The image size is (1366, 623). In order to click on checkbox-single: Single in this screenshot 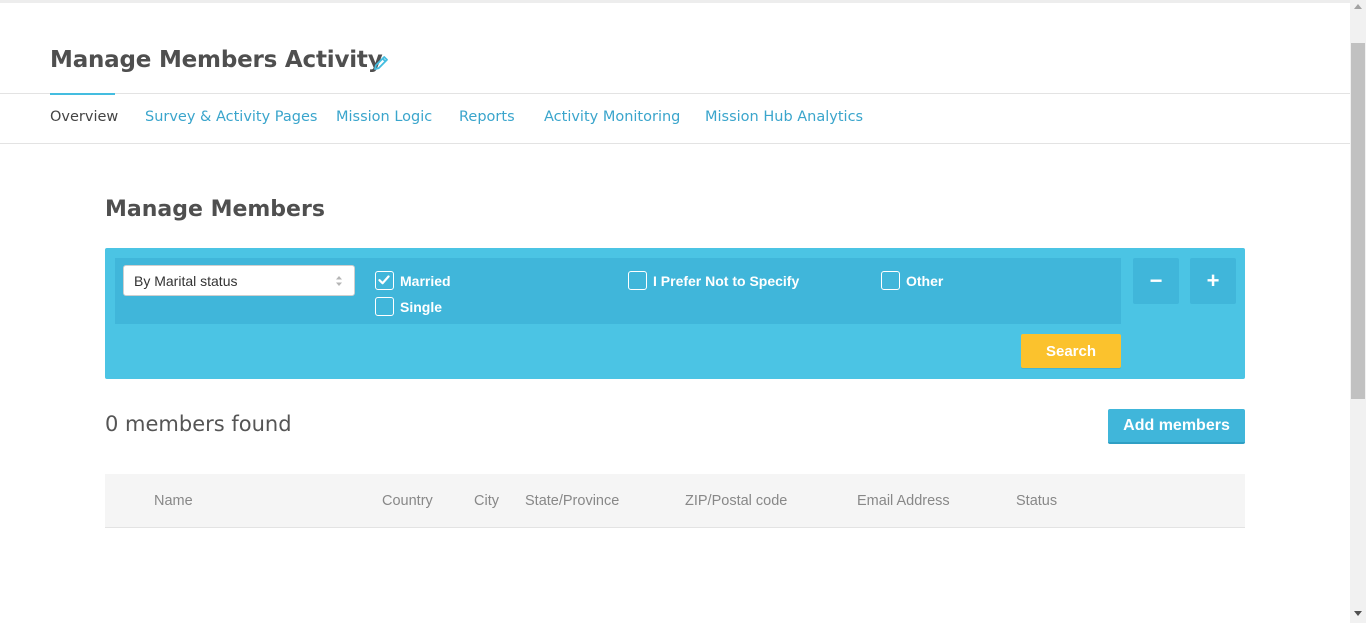, I will do `click(408, 306)`.